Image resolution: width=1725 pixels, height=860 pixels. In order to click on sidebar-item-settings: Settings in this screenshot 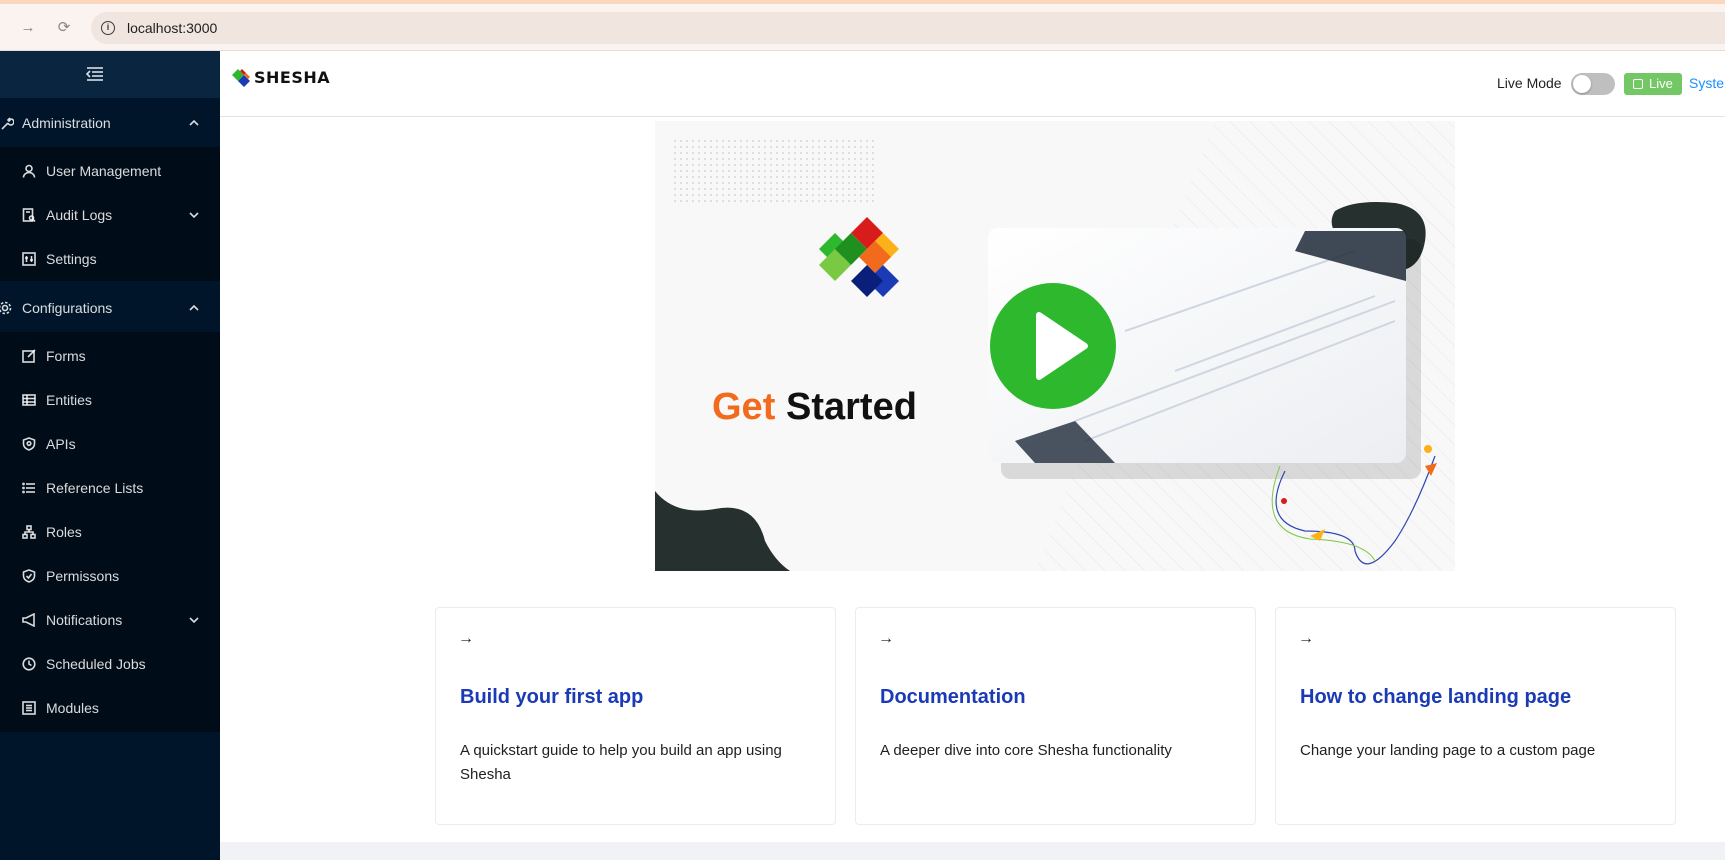, I will do `click(110, 259)`.